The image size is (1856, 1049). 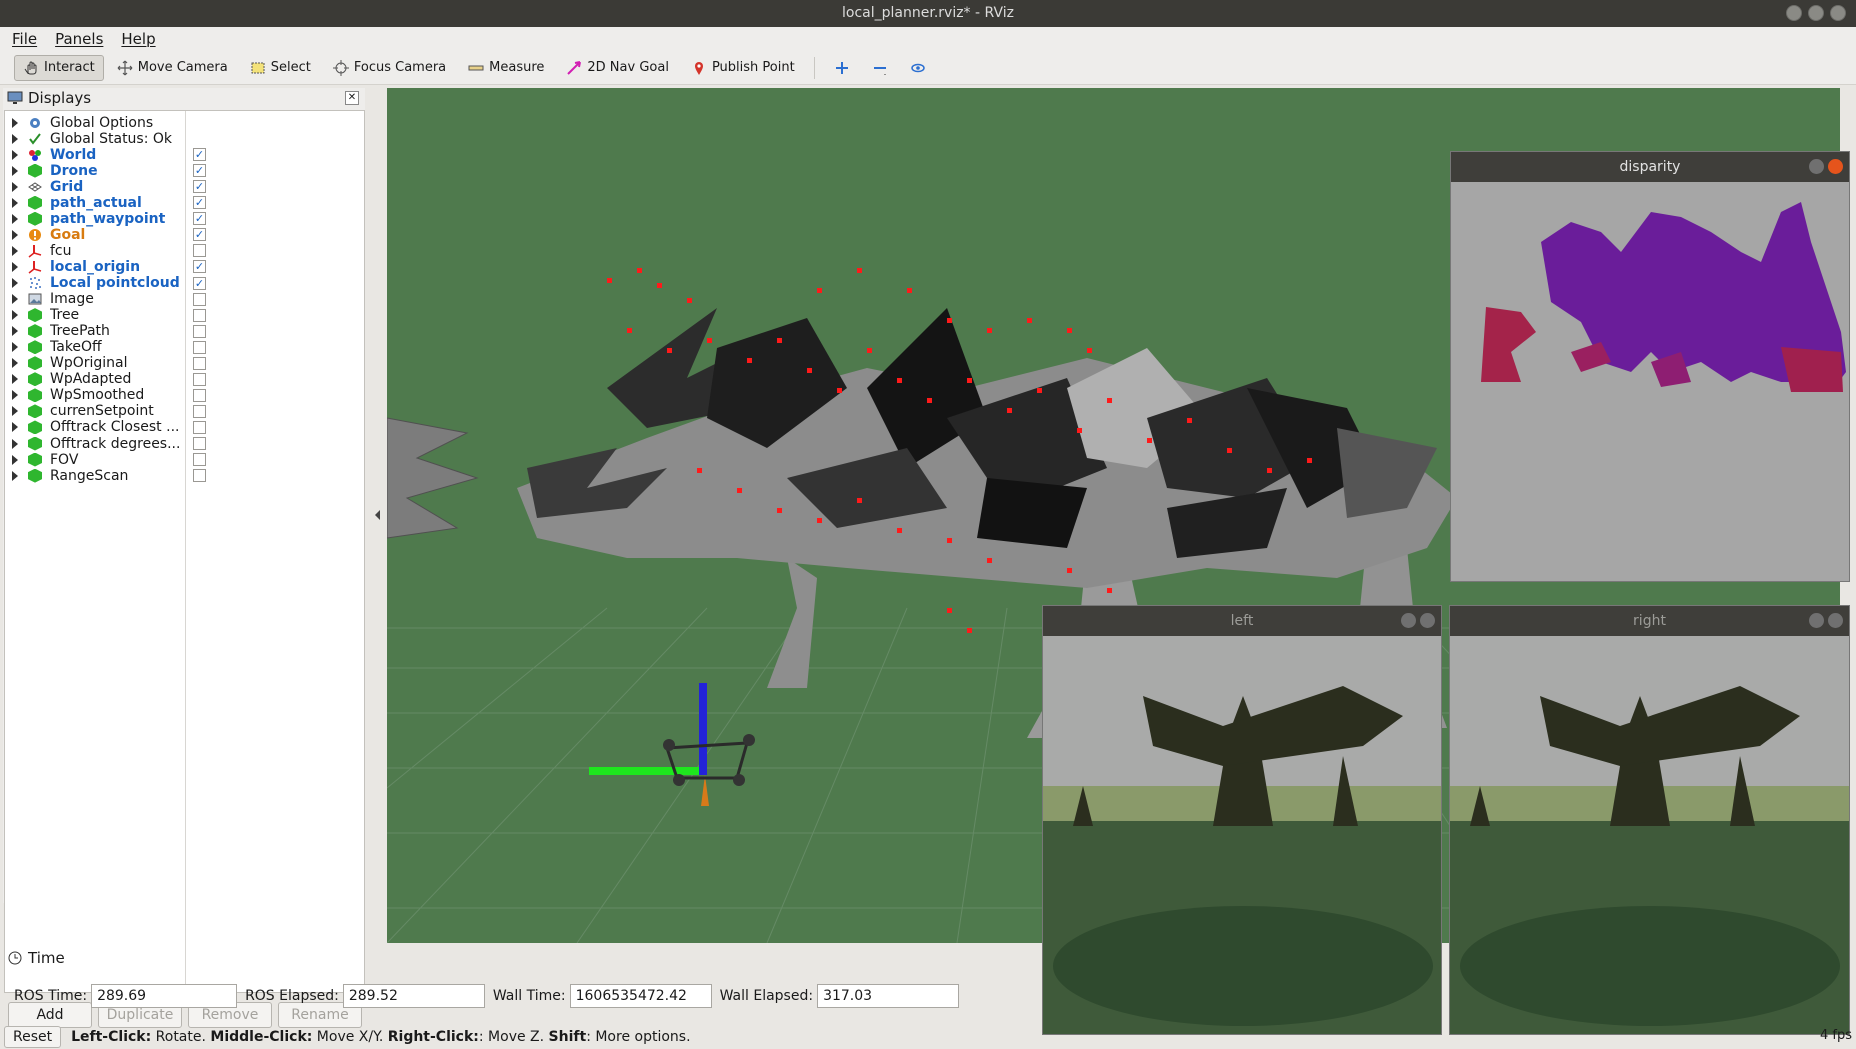 What do you see at coordinates (35, 155) in the screenshot?
I see `world-icon` at bounding box center [35, 155].